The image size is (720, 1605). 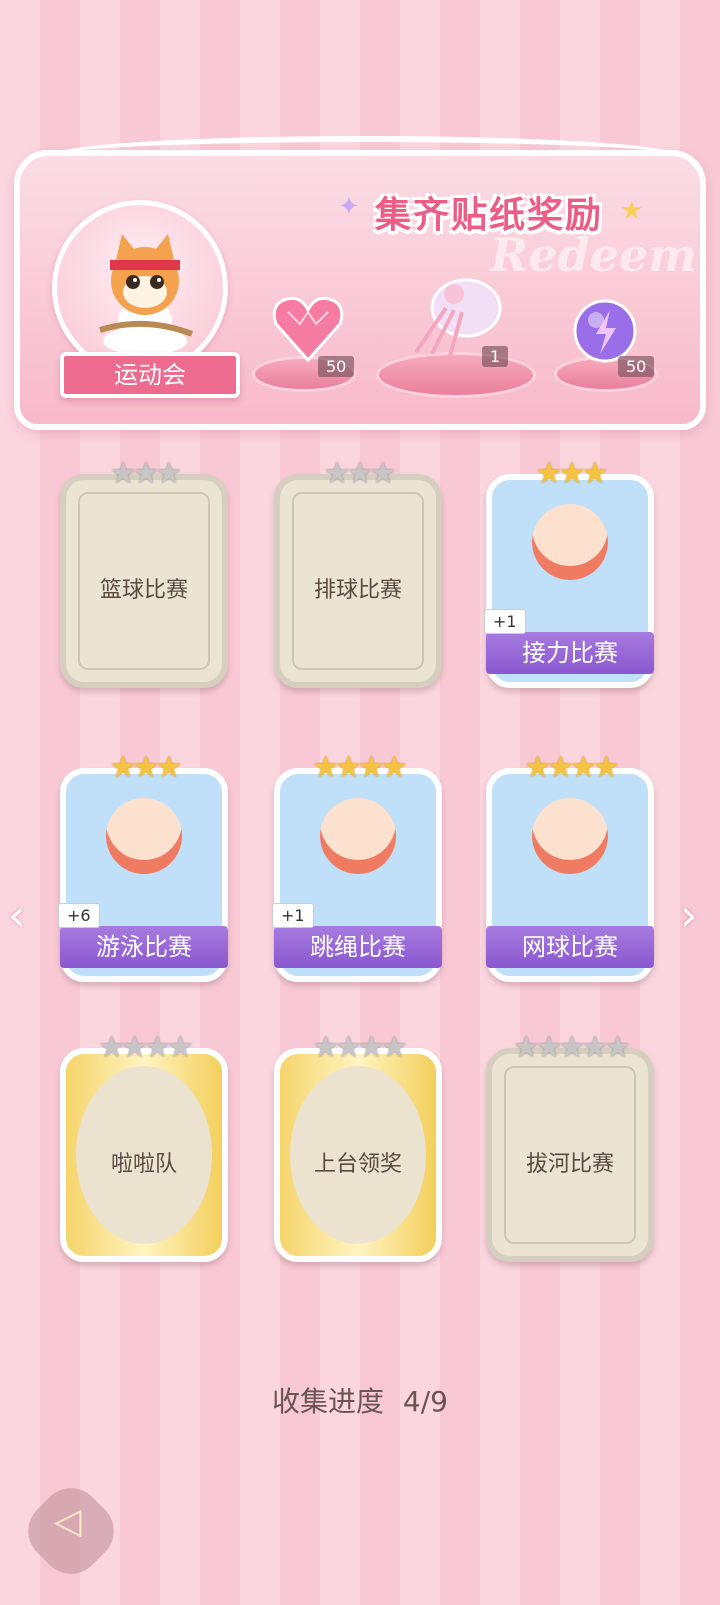 I want to click on card-name-label: 游泳比赛, so click(x=144, y=947).